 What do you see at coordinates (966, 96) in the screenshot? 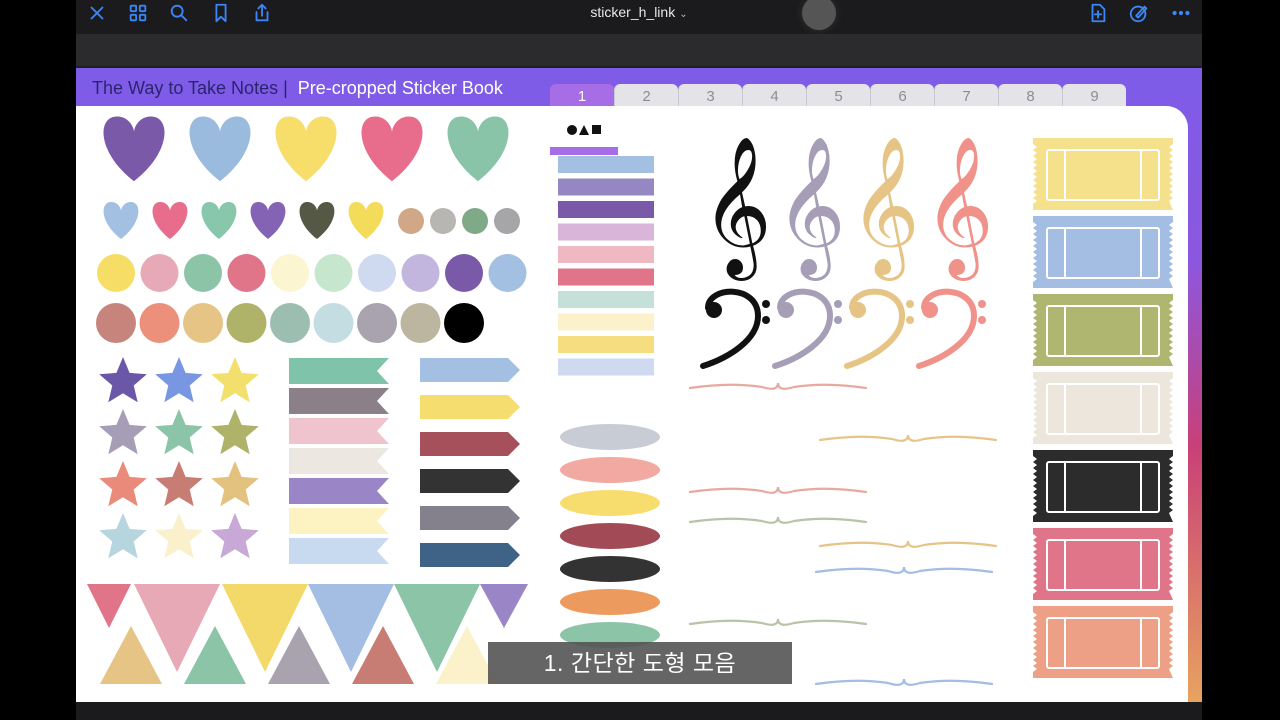
I see `tab-page-7: 7` at bounding box center [966, 96].